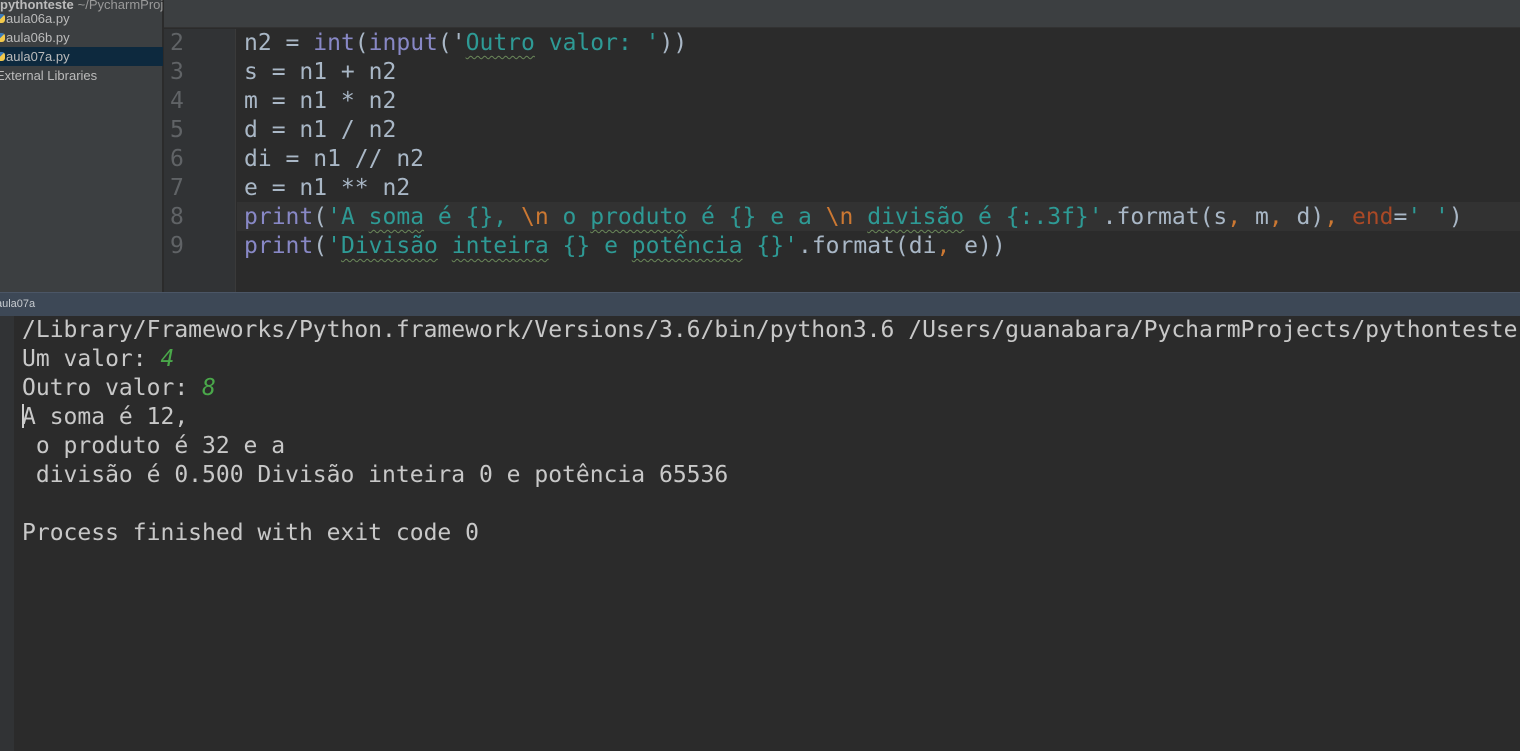 This screenshot has width=1520, height=751. I want to click on code-token: =, so click(1400, 217).